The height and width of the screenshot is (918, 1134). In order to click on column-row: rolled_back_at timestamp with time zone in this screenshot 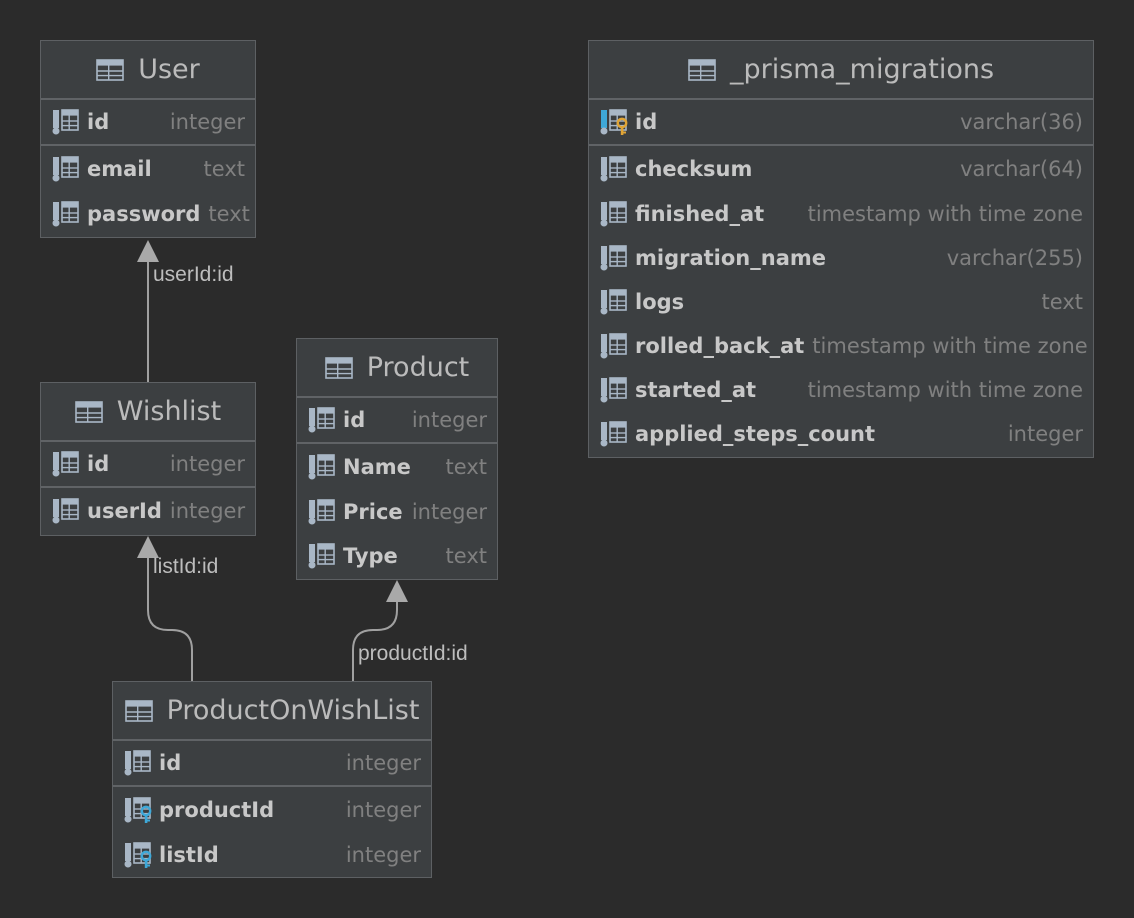, I will do `click(841, 346)`.